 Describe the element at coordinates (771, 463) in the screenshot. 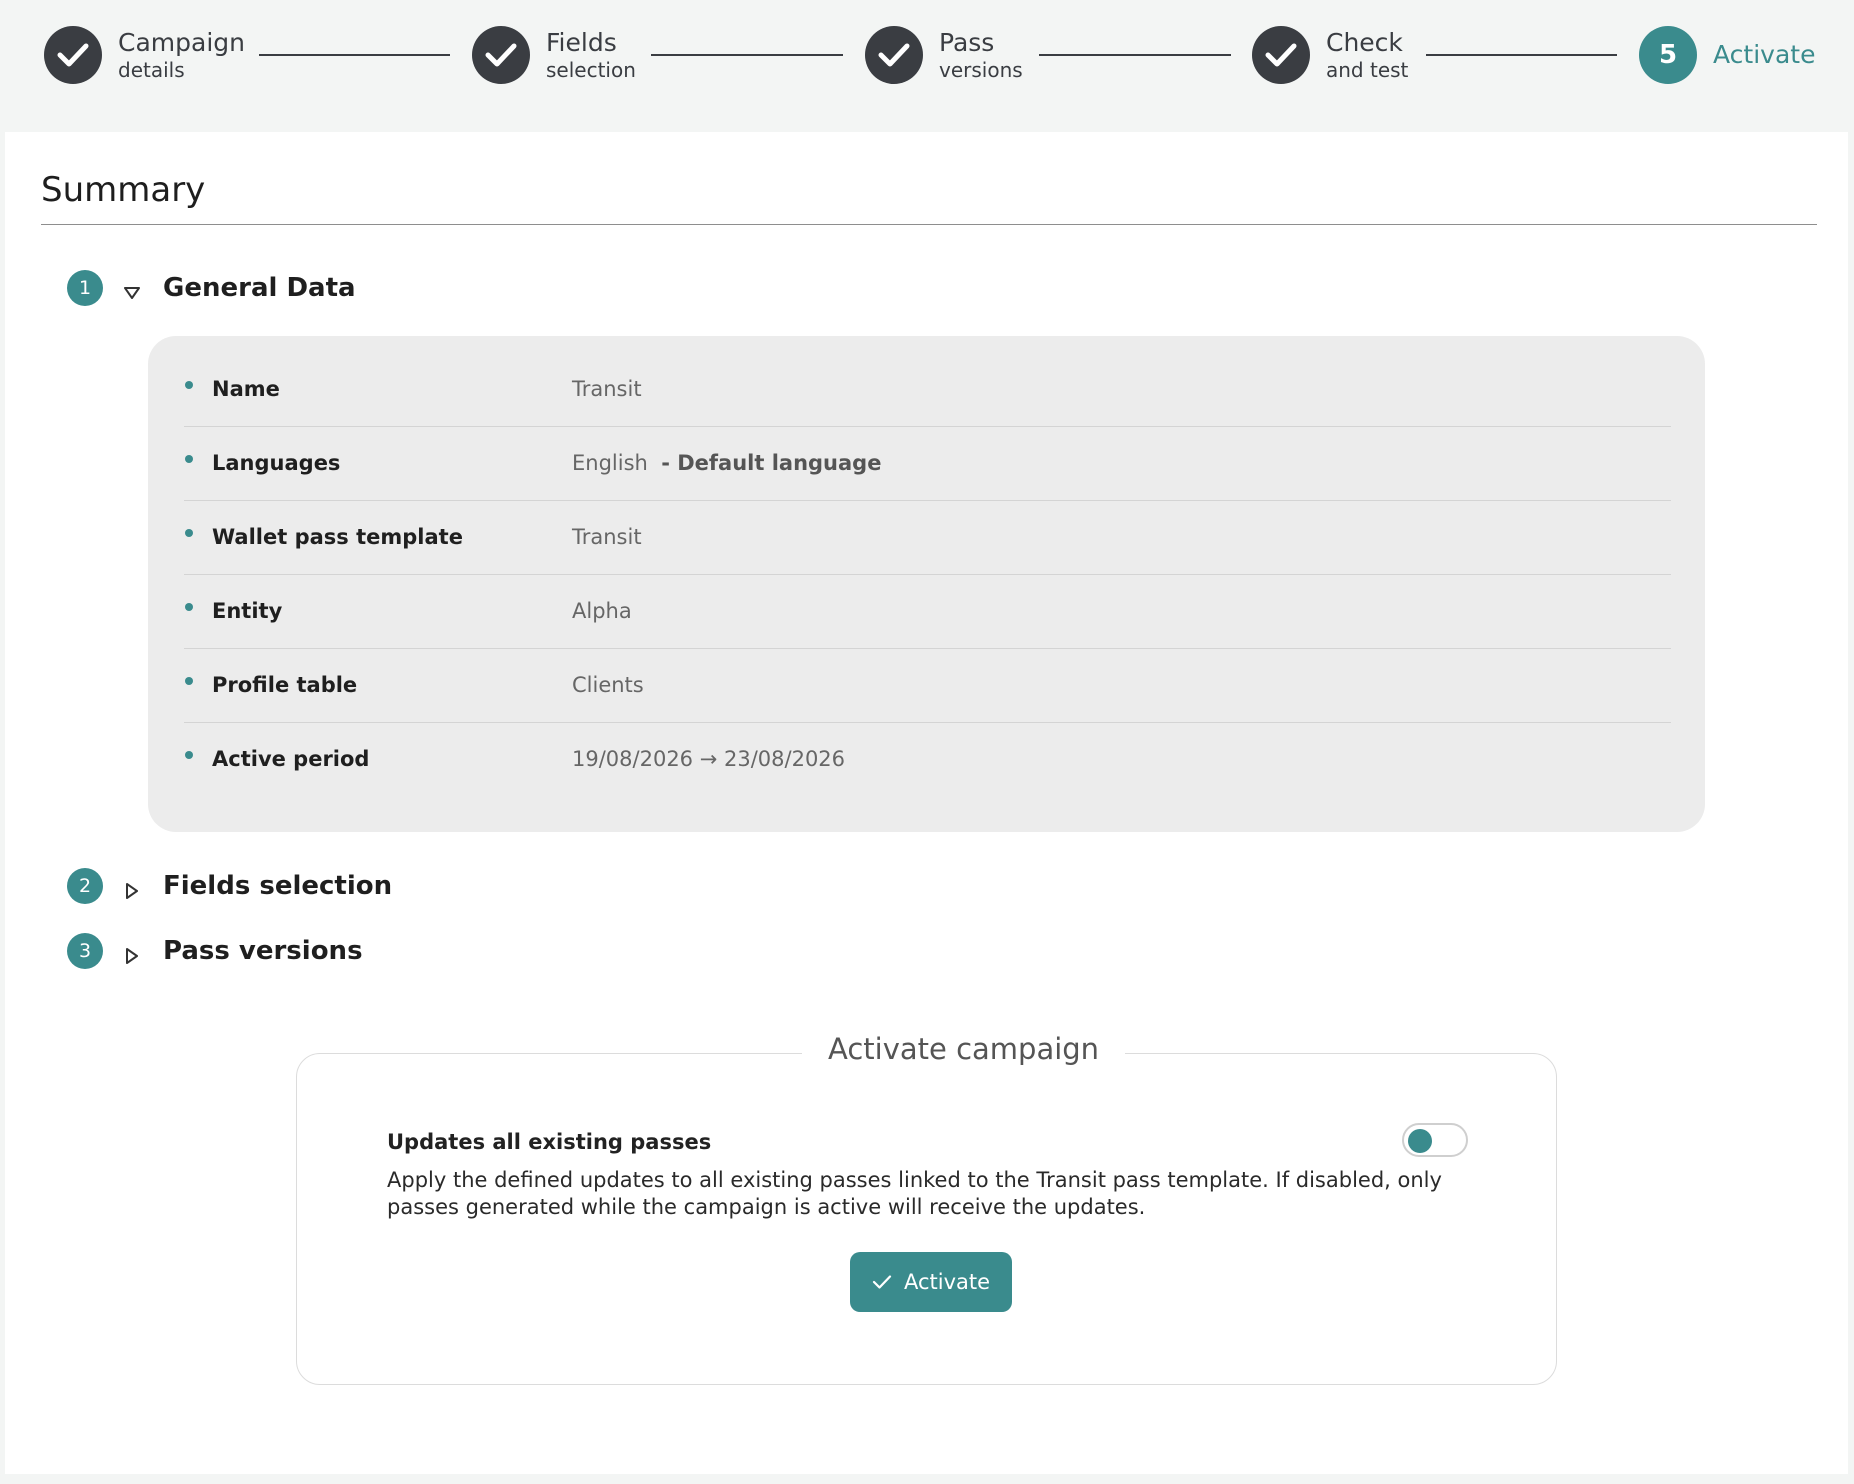

I see `default-language-note: - Default language` at that location.